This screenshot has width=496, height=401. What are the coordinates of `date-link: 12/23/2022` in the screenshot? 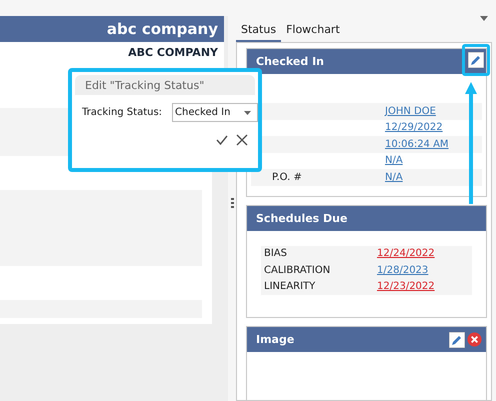 It's located at (424, 286).